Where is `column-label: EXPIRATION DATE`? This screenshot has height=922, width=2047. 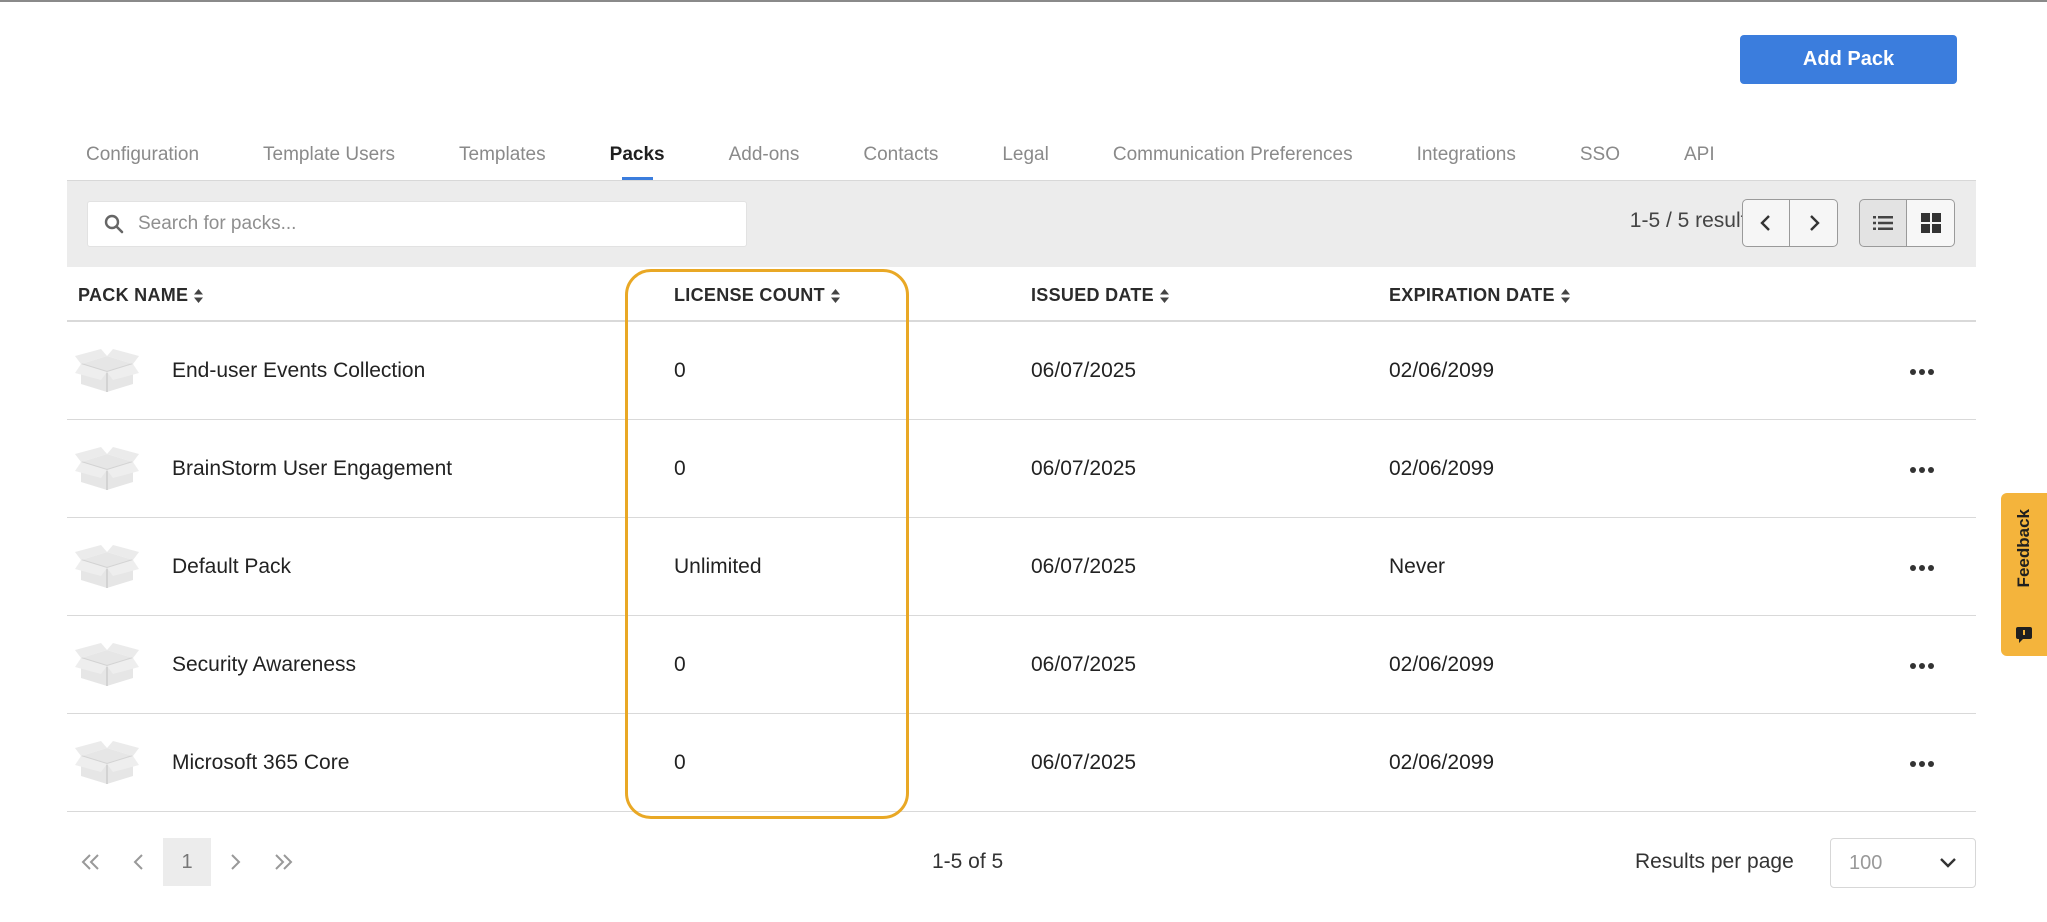 column-label: EXPIRATION DATE is located at coordinates (1472, 295).